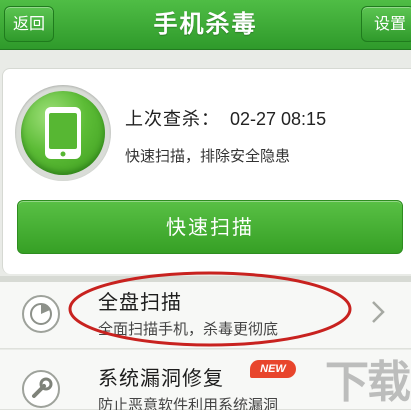  I want to click on list-item-vulnerability-fix: 系统漏洞修复 NEW 防止恶意软件利用系统漏洞, so click(205, 380).